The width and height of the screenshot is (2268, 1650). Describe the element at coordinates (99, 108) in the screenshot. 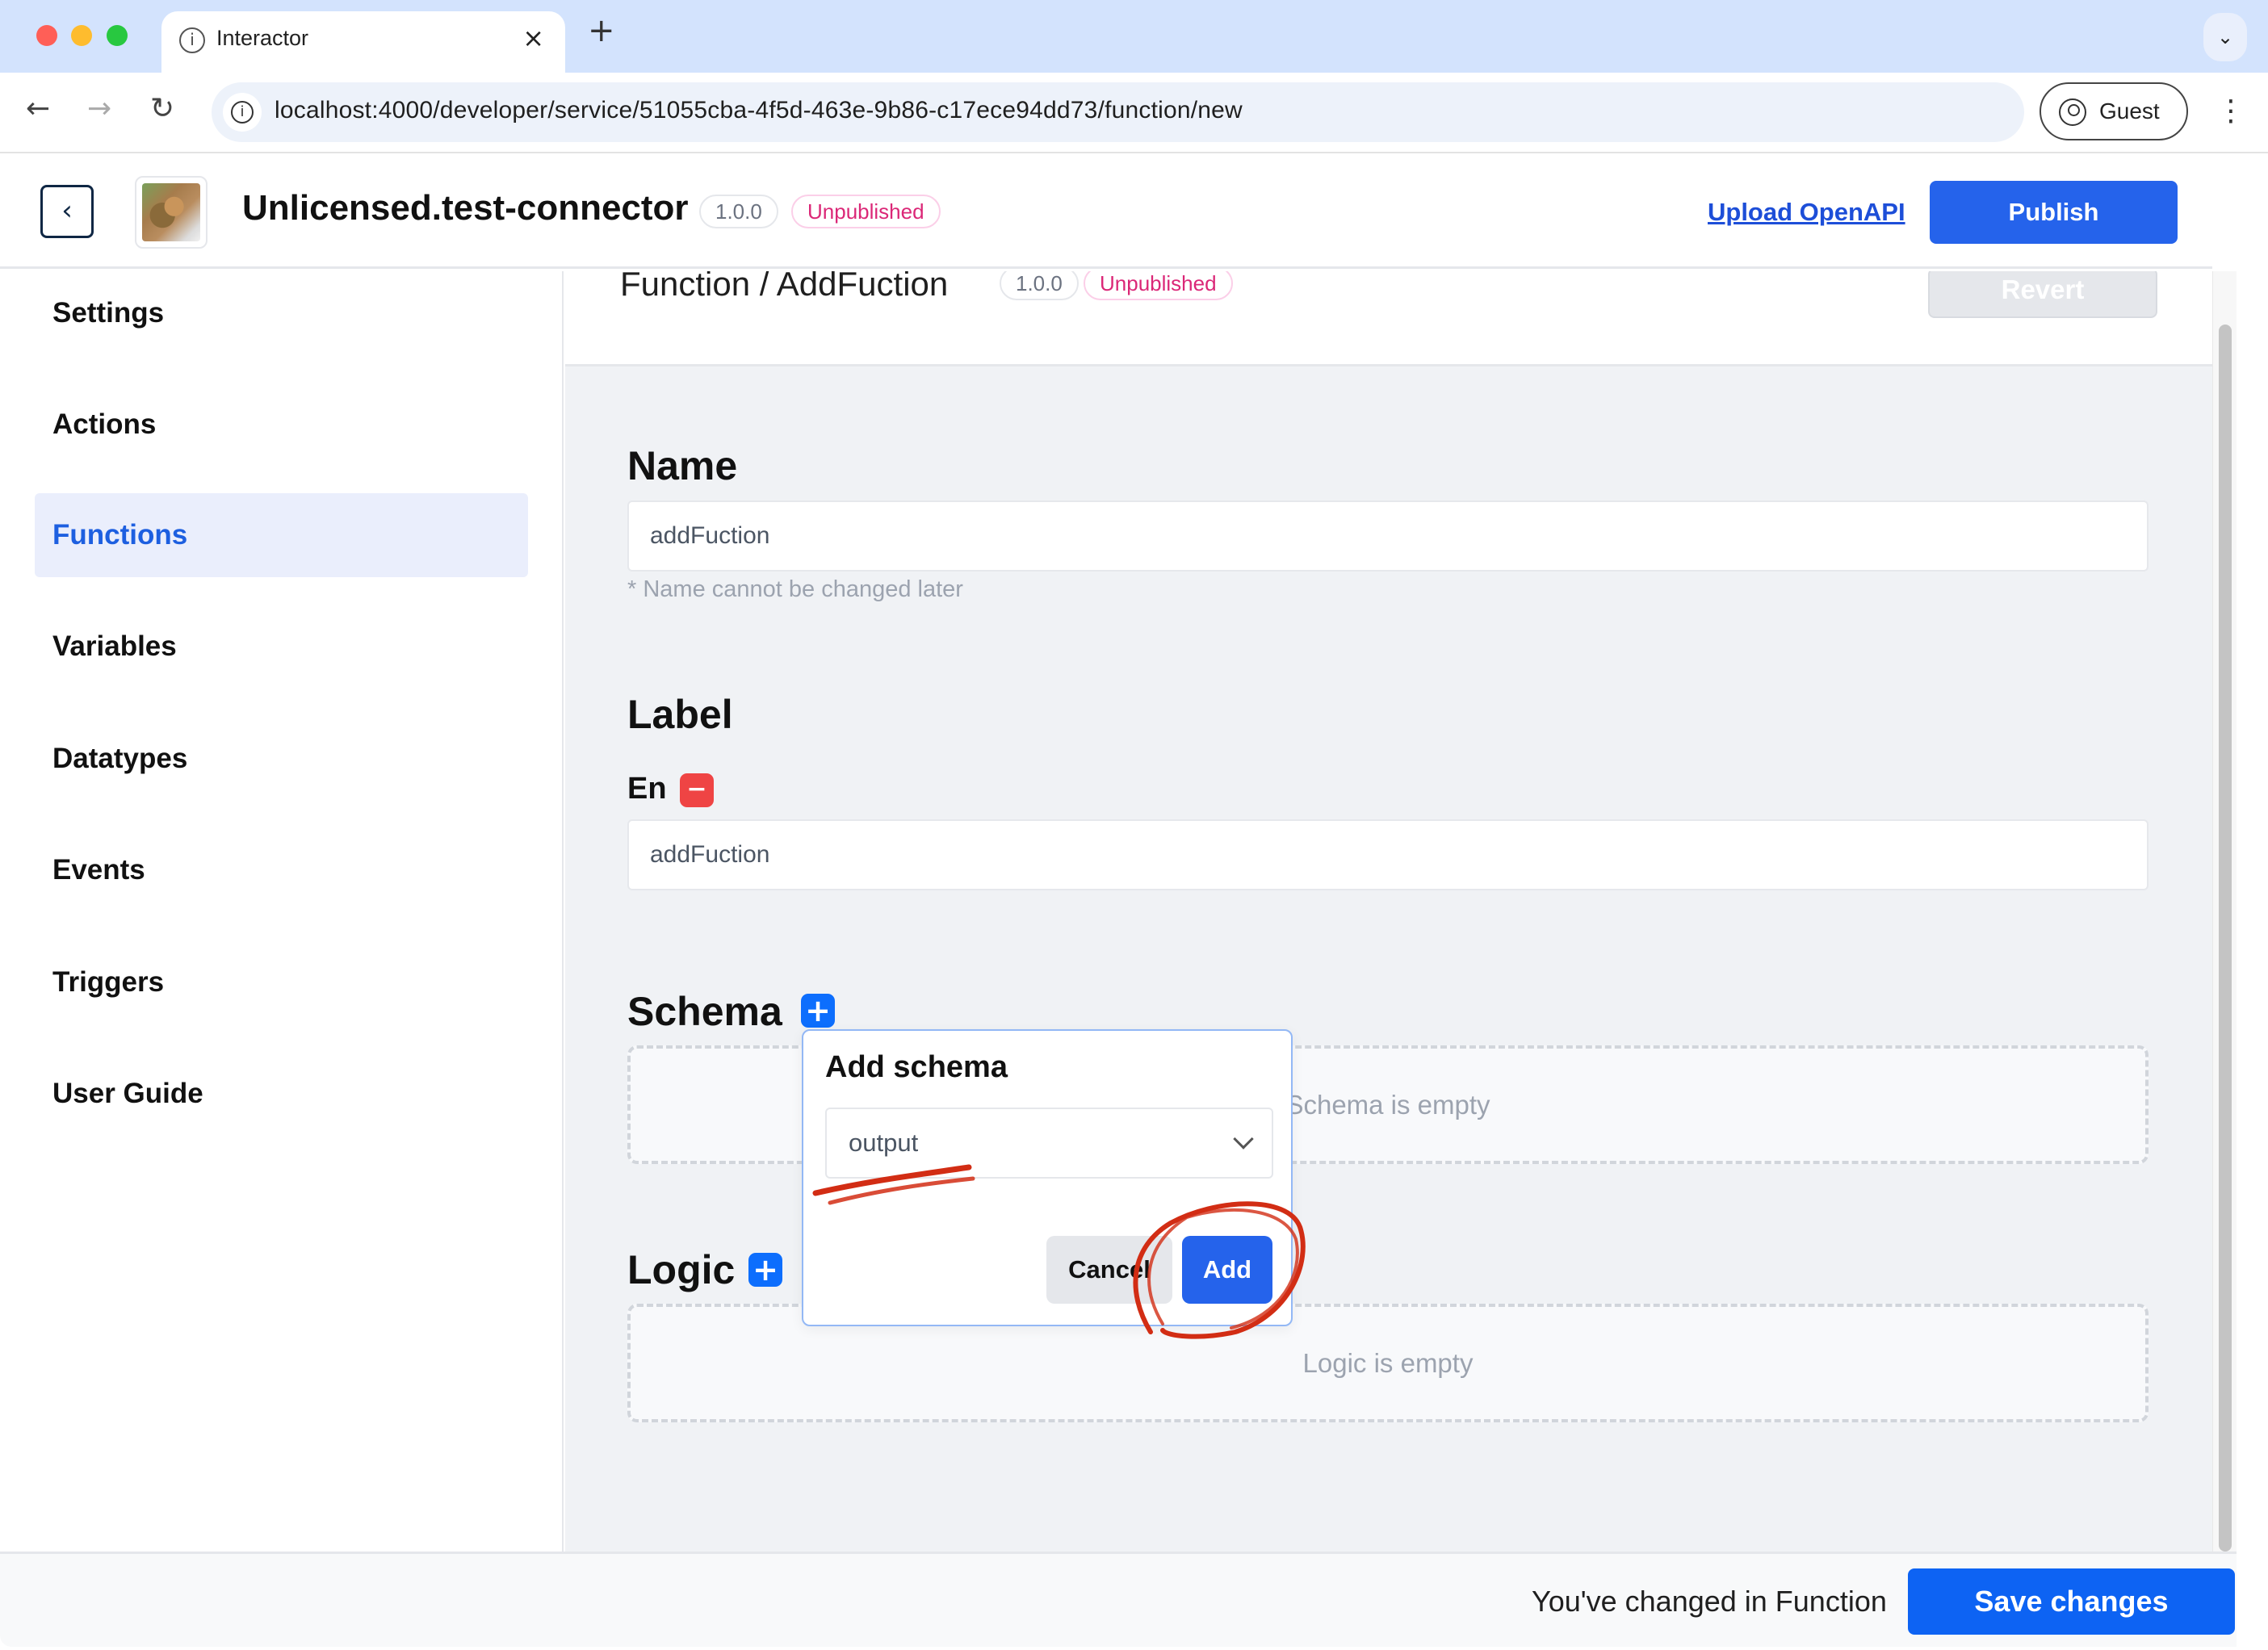

I see `forward-arrow-icon: →` at that location.